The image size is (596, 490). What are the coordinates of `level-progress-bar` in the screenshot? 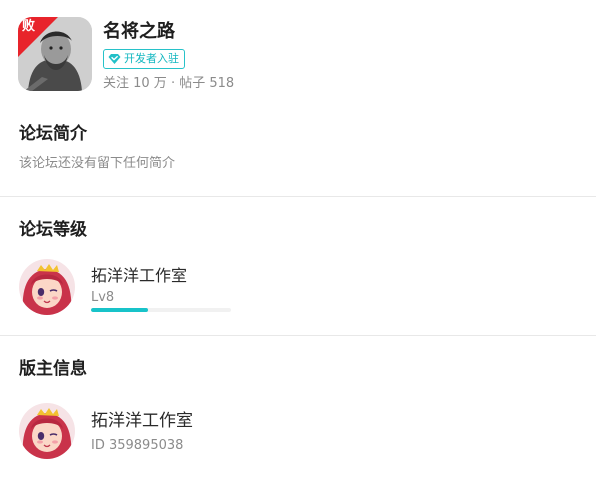 It's located at (161, 310).